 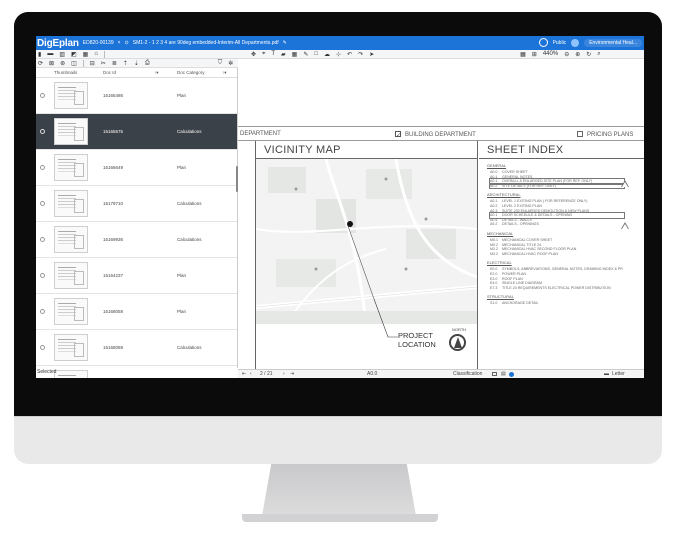 What do you see at coordinates (273, 54) in the screenshot?
I see `text-icon: T` at bounding box center [273, 54].